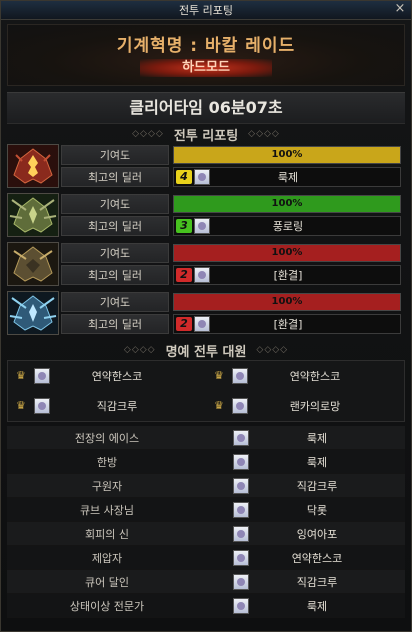 The height and width of the screenshot is (632, 412). I want to click on award-player: 잉여아포, so click(317, 534).